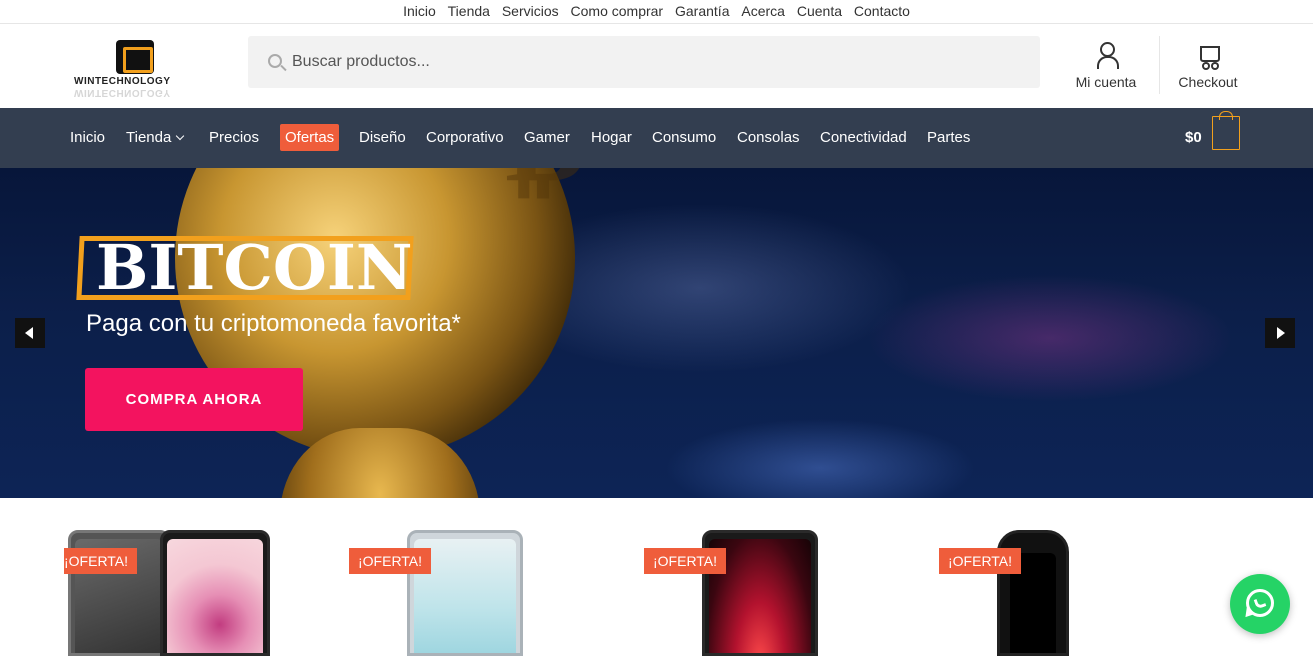 Image resolution: width=1313 pixels, height=656 pixels. What do you see at coordinates (1107, 55) in the screenshot?
I see `user-icon` at bounding box center [1107, 55].